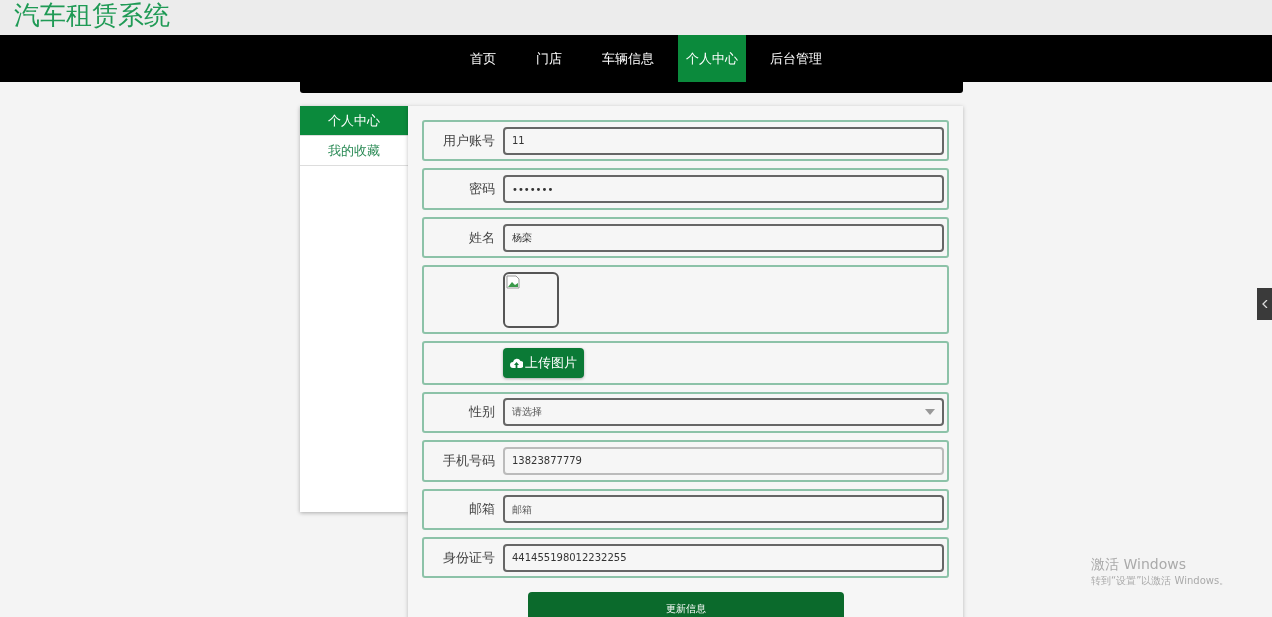 This screenshot has height=617, width=1272. Describe the element at coordinates (354, 121) in the screenshot. I see `sidebar-item: 个人中心` at that location.